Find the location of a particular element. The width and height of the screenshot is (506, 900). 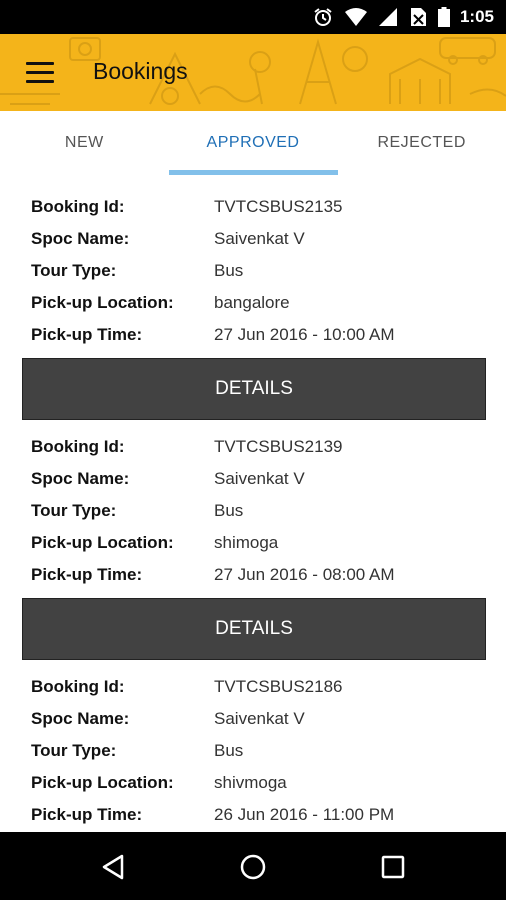

booking-id-row: Booking Id: TVTCSBUS2186 is located at coordinates (187, 687).